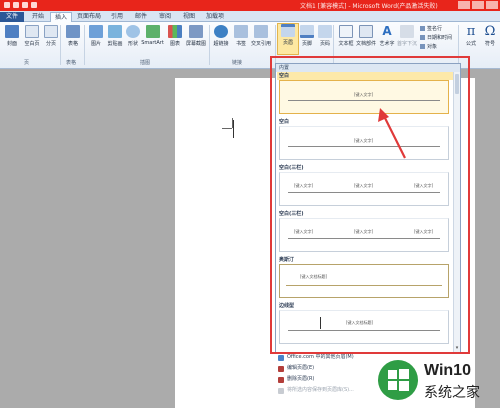 The image size is (500, 408). I want to click on margin-mark, so click(227, 128).